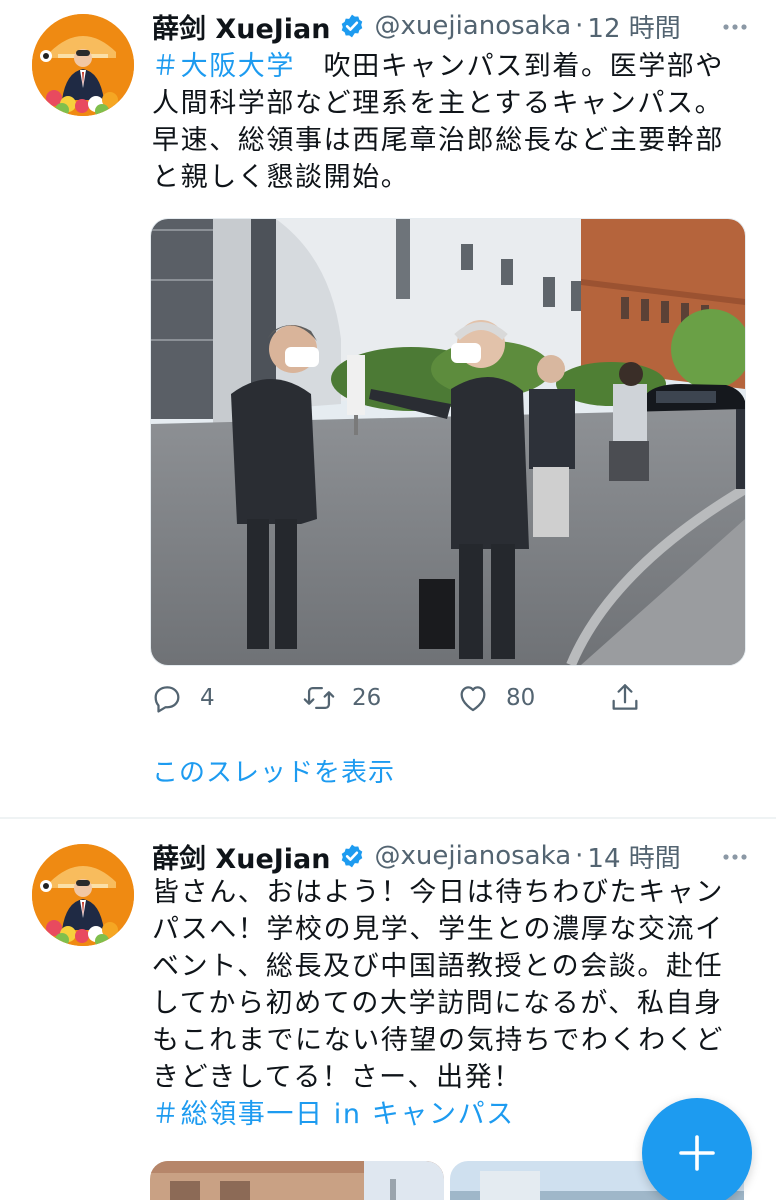  What do you see at coordinates (388, 818) in the screenshot?
I see `divider` at bounding box center [388, 818].